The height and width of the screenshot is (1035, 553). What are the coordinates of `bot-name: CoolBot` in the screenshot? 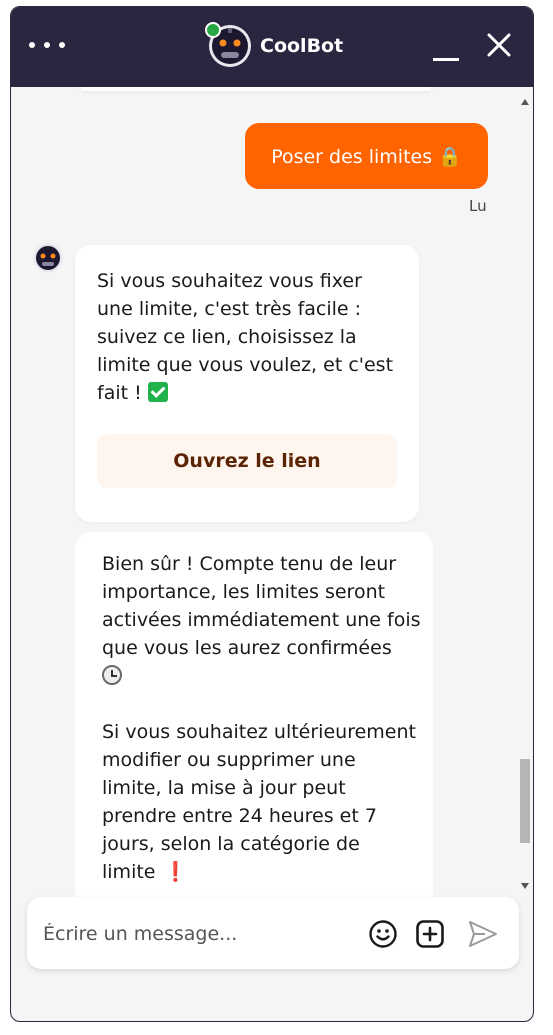 It's located at (302, 46).